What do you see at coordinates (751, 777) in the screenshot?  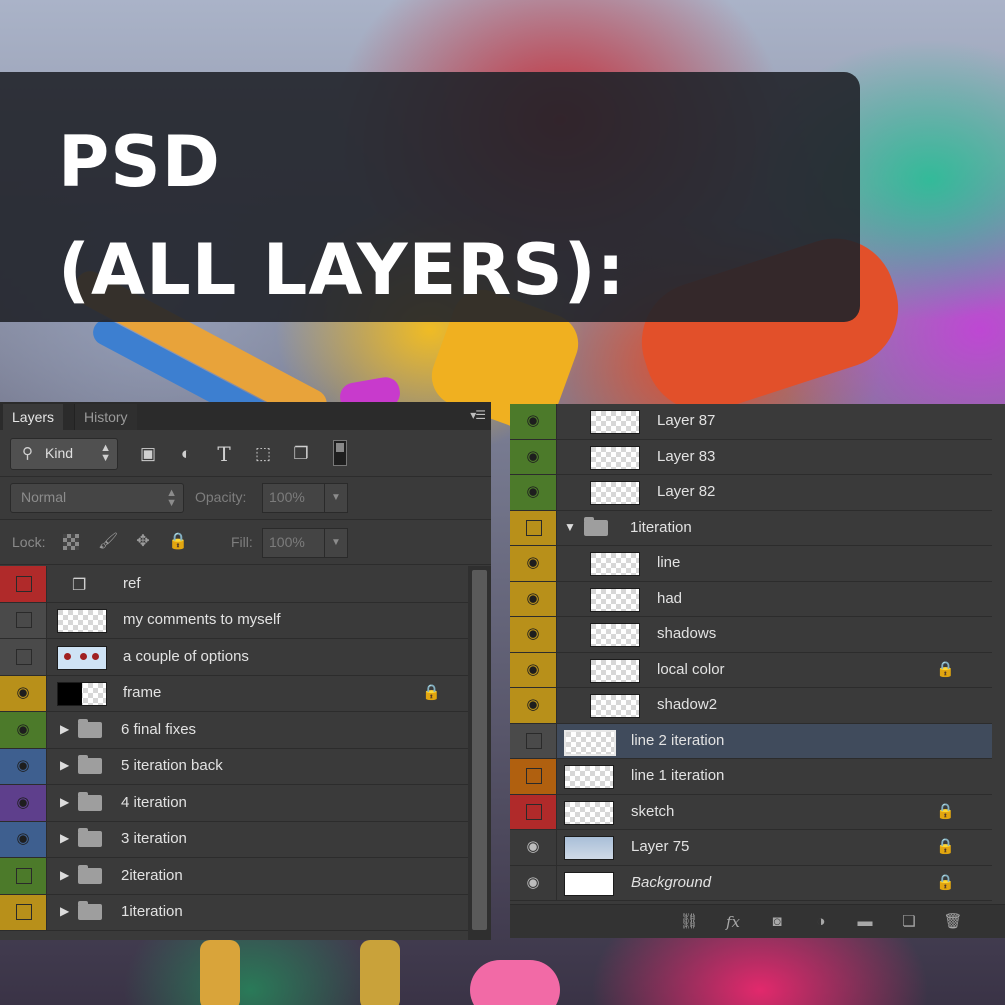 I see `layer-row: line 1 iteration` at bounding box center [751, 777].